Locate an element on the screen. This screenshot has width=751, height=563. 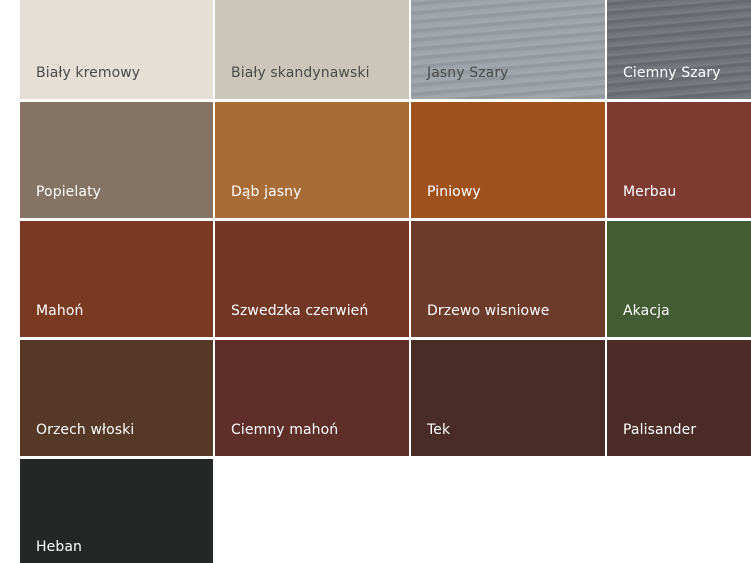
swatch-label: Mahoń is located at coordinates (60, 311).